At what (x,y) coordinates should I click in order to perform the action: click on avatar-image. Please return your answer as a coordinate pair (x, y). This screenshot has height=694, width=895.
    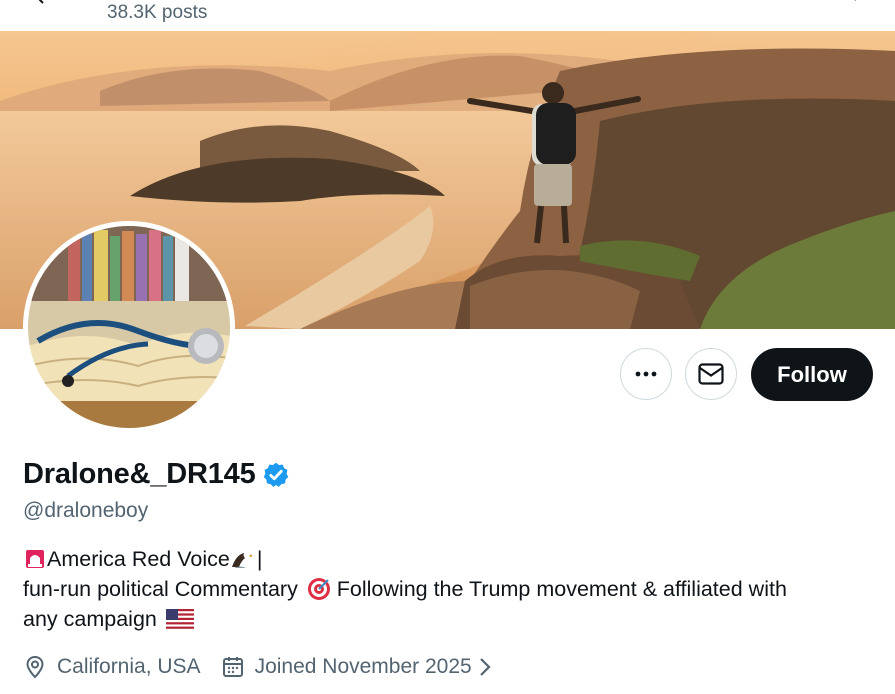
    Looking at the image, I should click on (129, 327).